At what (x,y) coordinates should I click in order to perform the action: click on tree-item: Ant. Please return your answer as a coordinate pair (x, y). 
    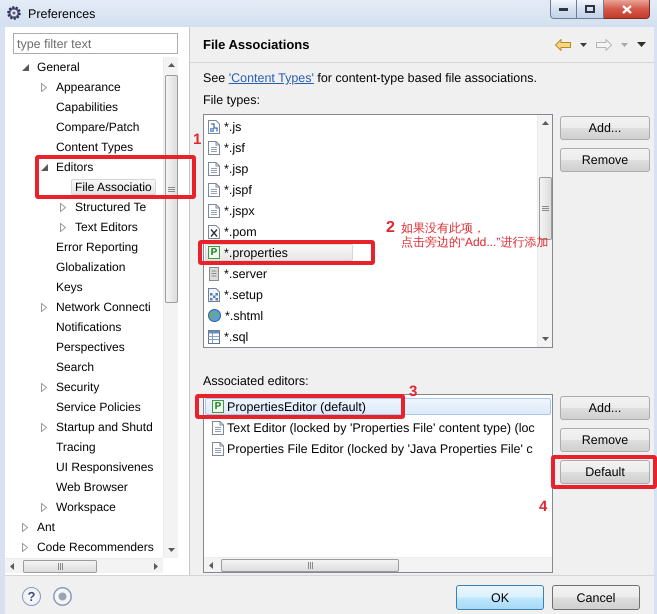
    Looking at the image, I should click on (46, 527).